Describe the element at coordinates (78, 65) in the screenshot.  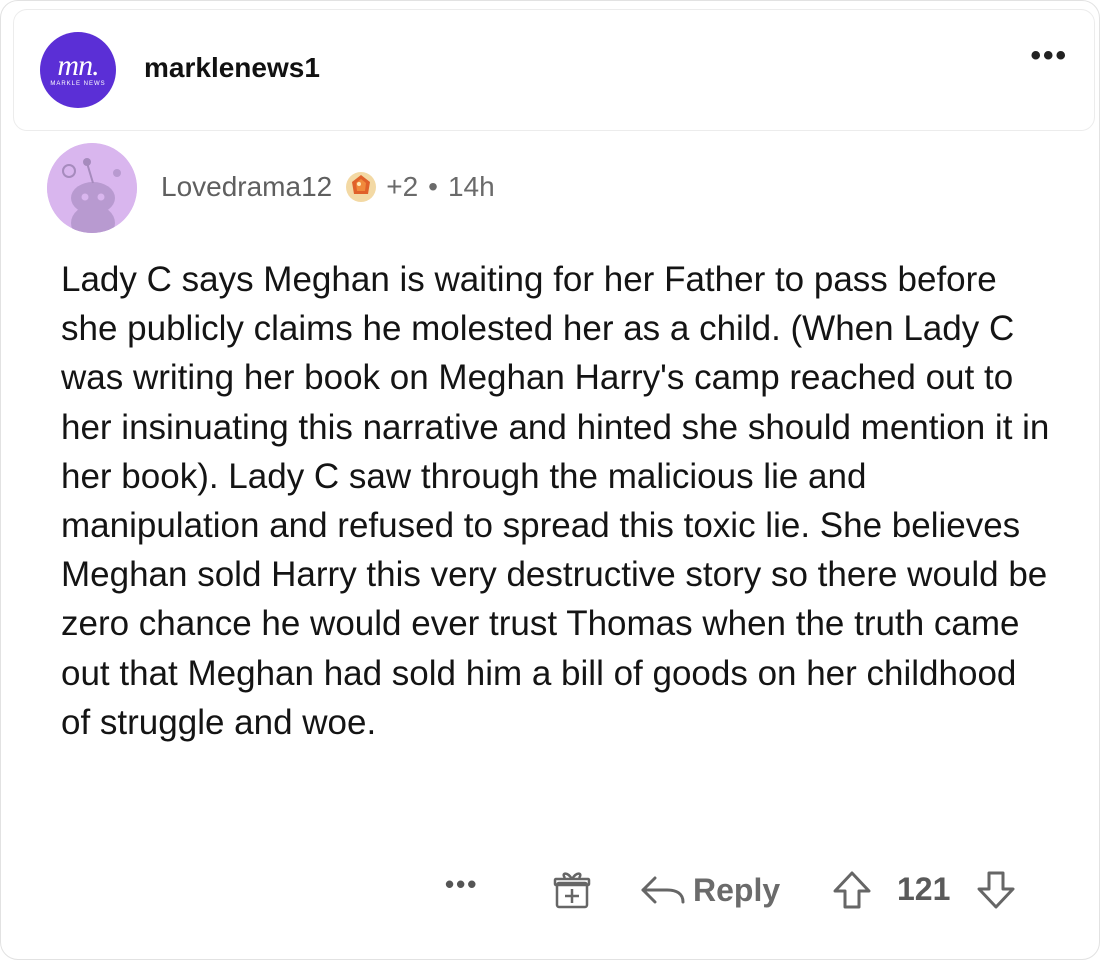
I see `avatar-monogram: mn.` at that location.